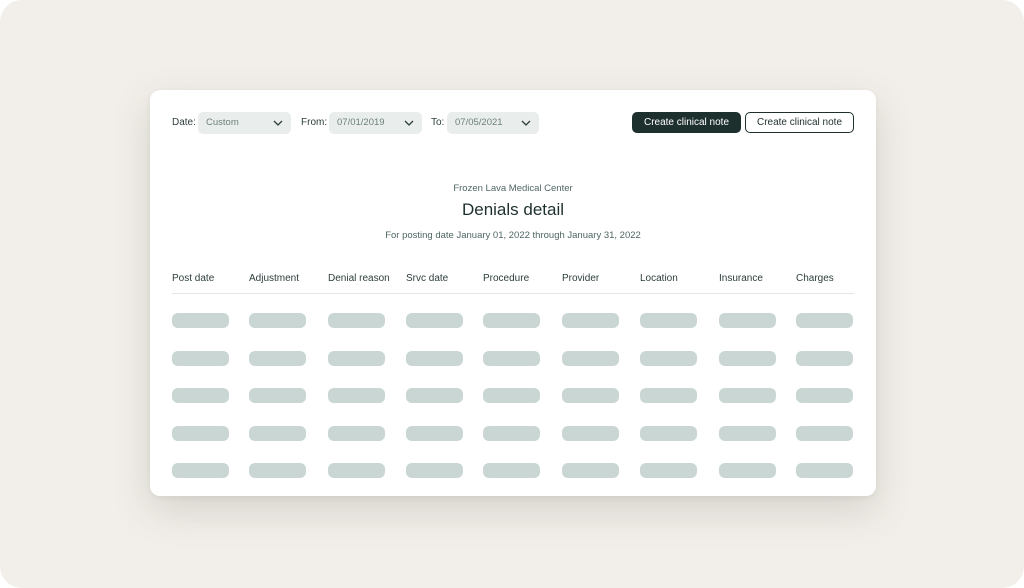 This screenshot has width=1024, height=588. What do you see at coordinates (513, 209) in the screenshot?
I see `page-title: Denials detail` at bounding box center [513, 209].